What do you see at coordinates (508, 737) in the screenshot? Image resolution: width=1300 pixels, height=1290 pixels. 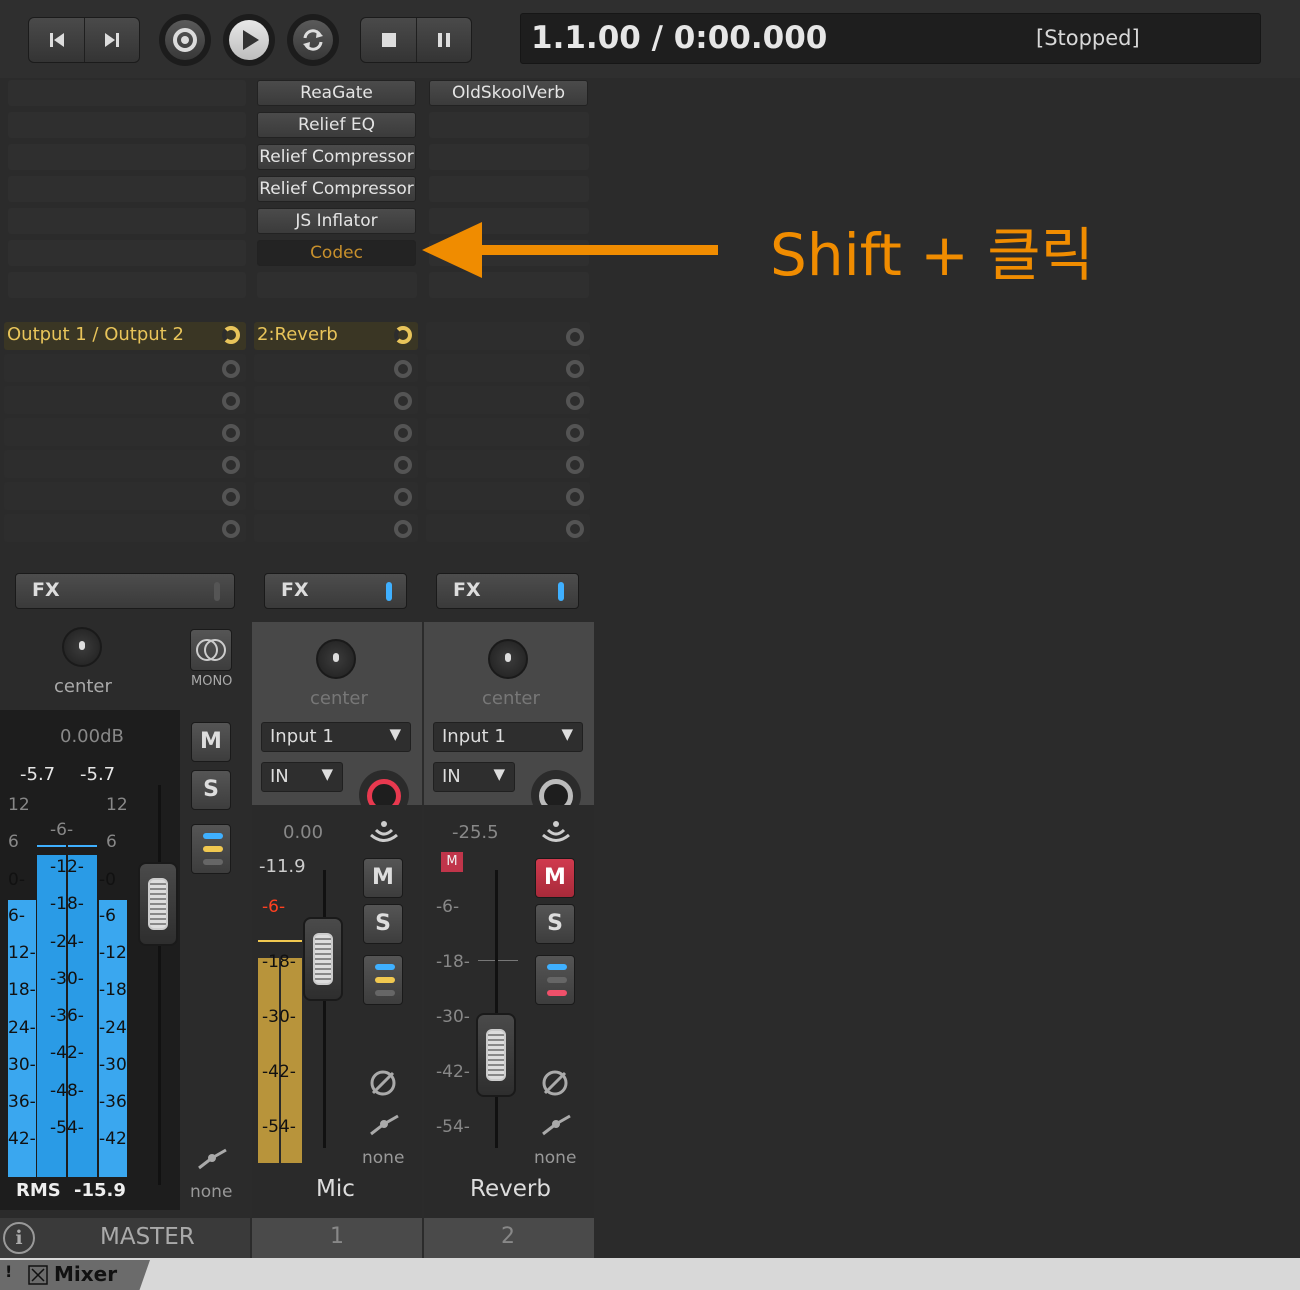 I see `reverb-input-select: Input 1 ▼` at bounding box center [508, 737].